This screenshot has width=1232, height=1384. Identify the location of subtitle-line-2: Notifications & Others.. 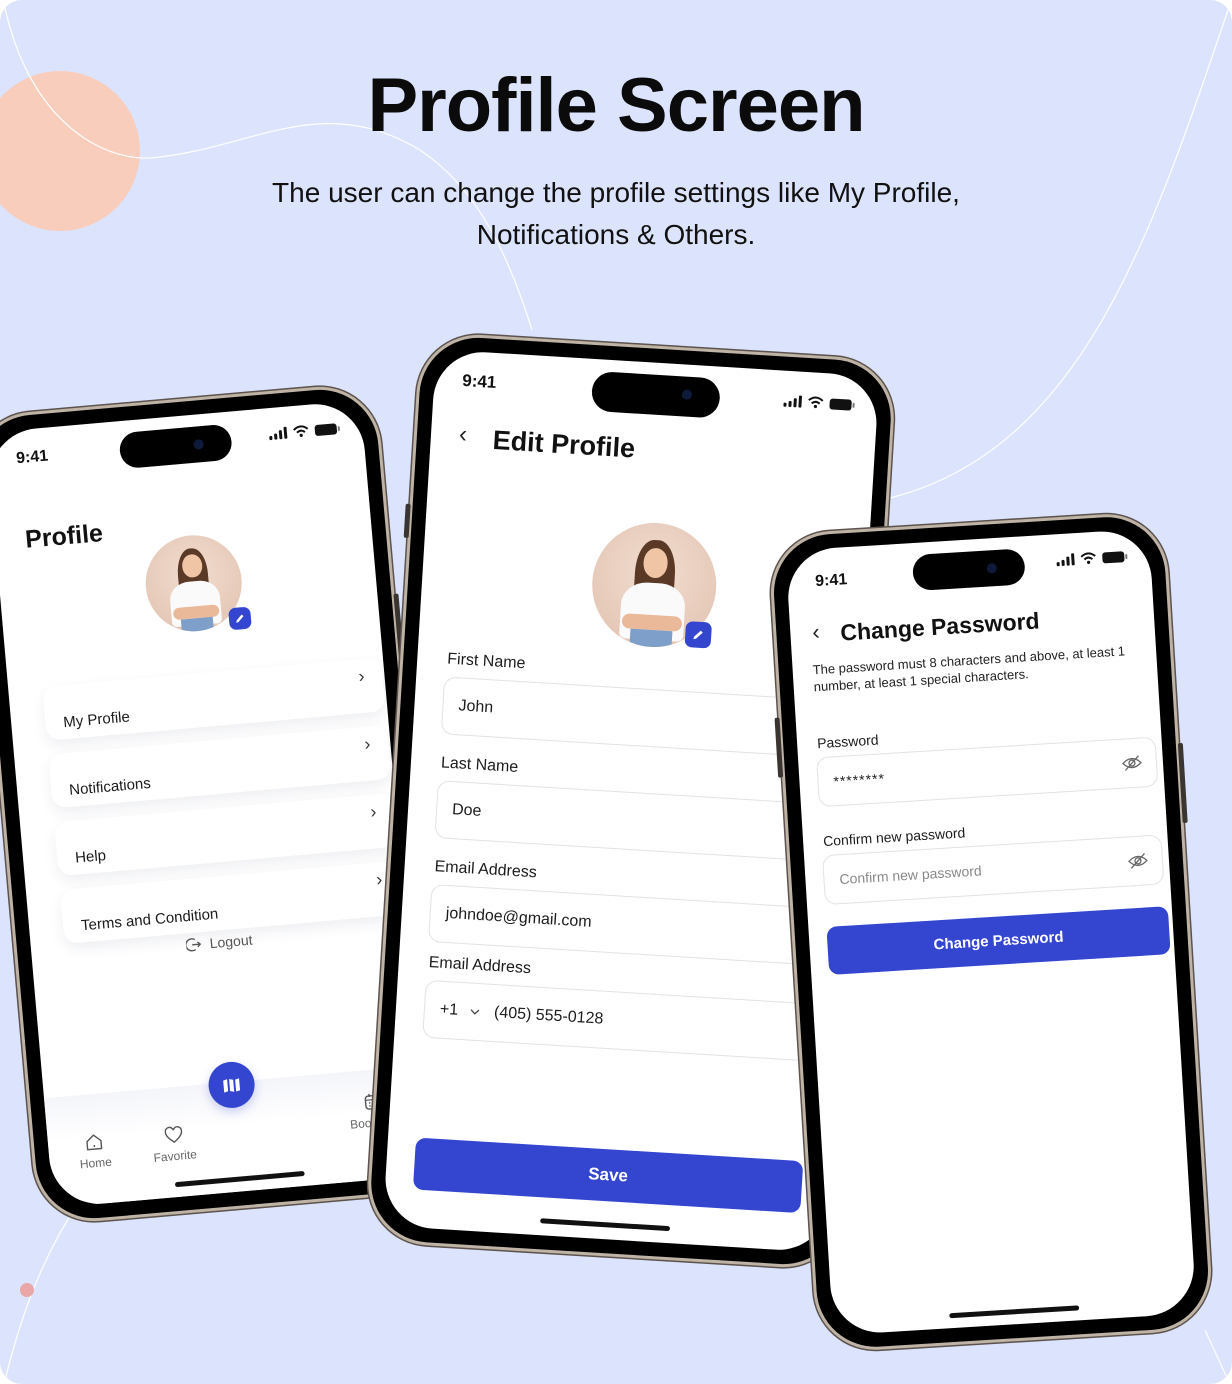
(616, 234).